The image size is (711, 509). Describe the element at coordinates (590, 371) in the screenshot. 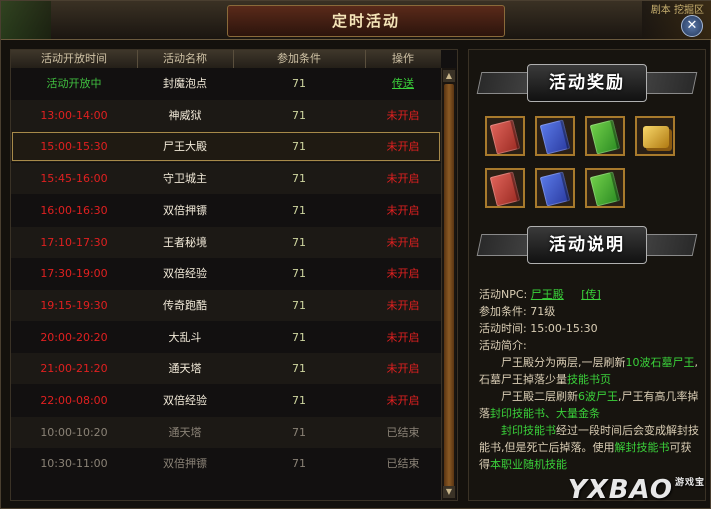

I see `intro-paragraph-1: 尸王殿分为两层,一层刷新10波石墓尸王,石墓尸王掉落少量技能书页` at that location.